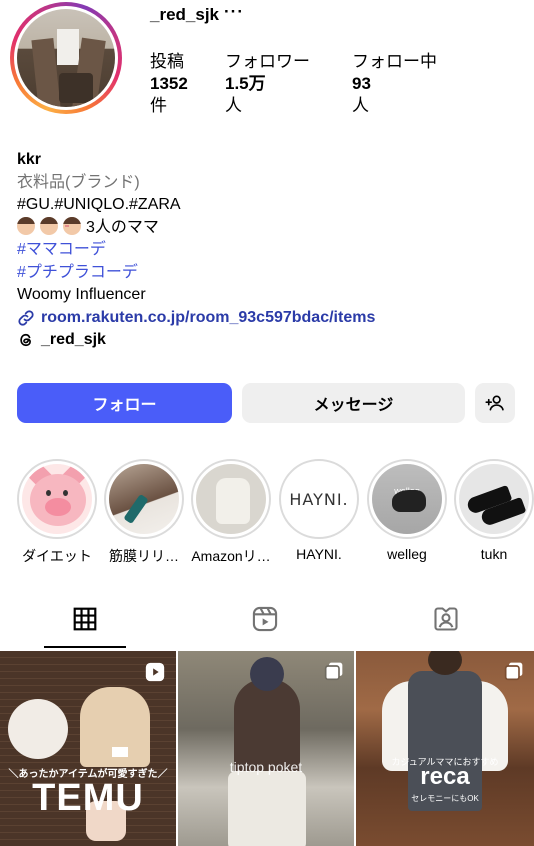 The height and width of the screenshot is (846, 534). What do you see at coordinates (57, 499) in the screenshot?
I see `pig-icon` at bounding box center [57, 499].